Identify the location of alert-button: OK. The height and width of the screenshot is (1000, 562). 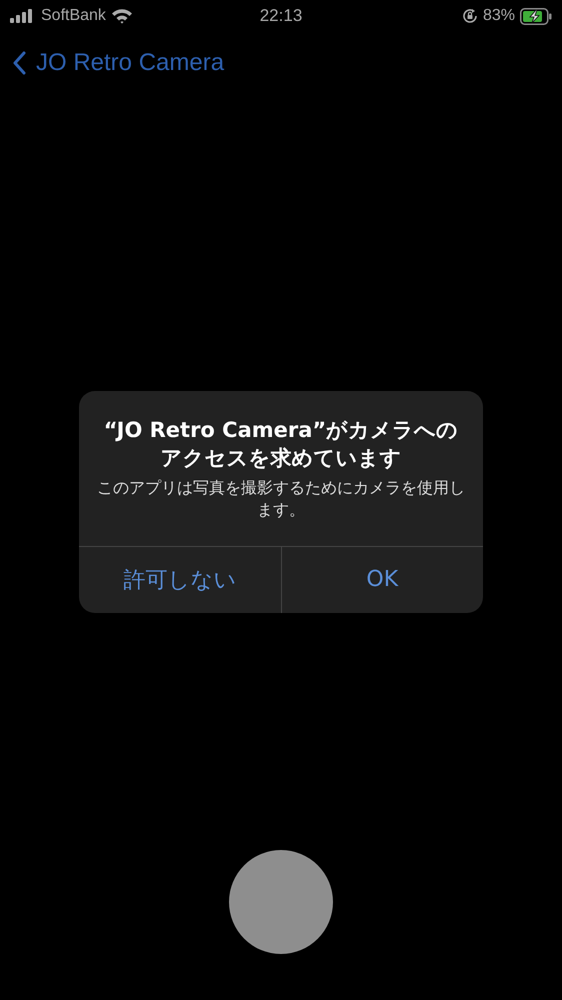
(381, 579).